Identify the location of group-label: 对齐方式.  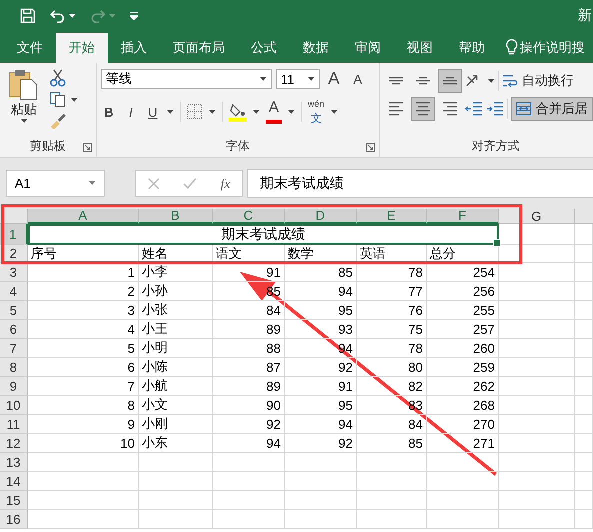
(496, 146).